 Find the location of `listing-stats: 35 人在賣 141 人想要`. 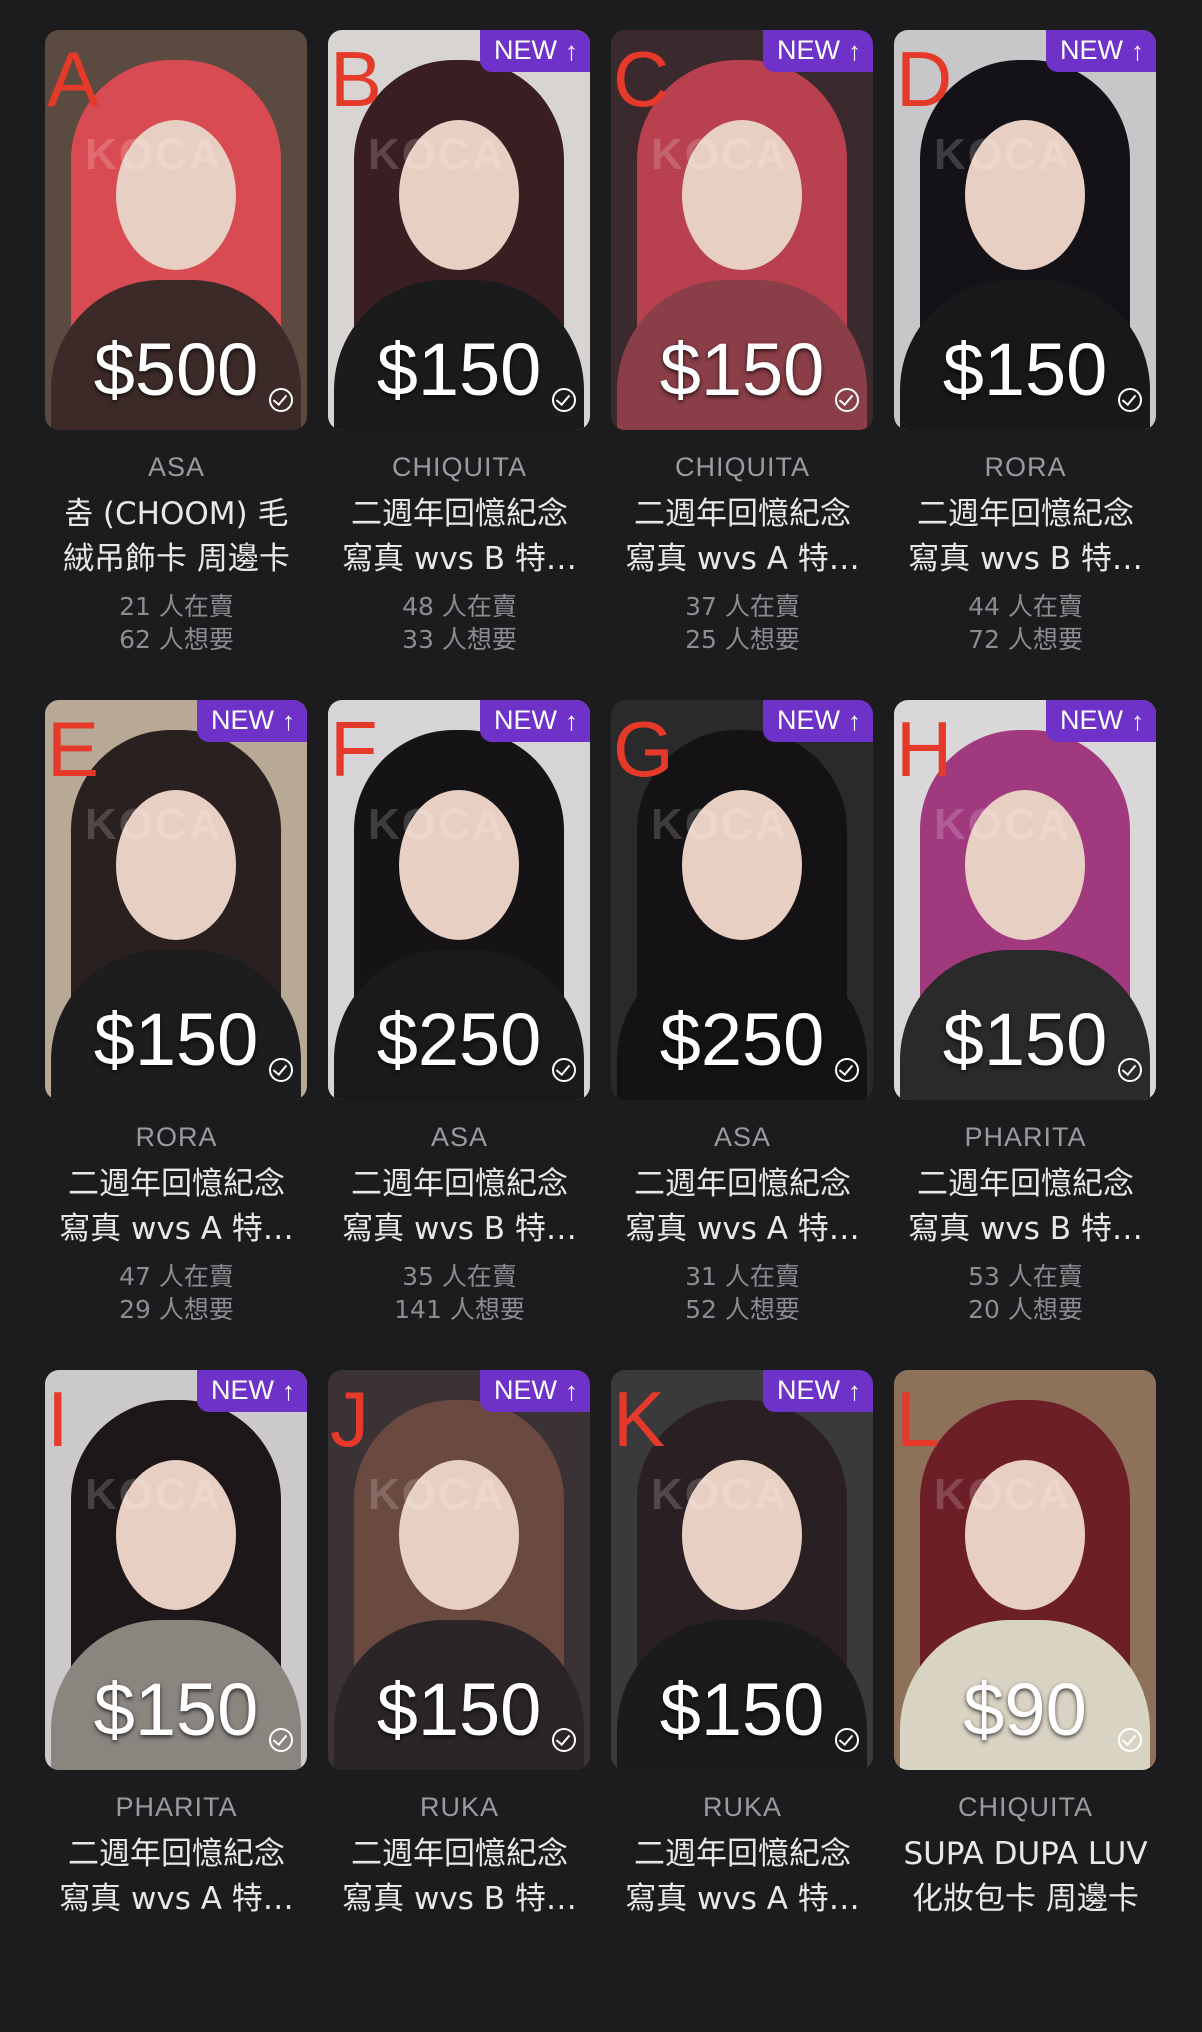

listing-stats: 35 人在賣 141 人想要 is located at coordinates (459, 1293).